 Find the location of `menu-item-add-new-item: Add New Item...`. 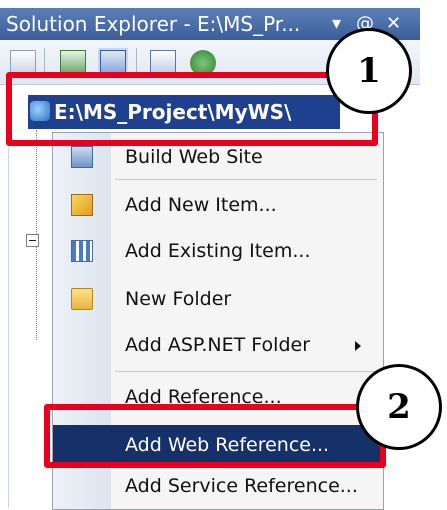

menu-item-add-new-item: Add New Item... is located at coordinates (218, 205).